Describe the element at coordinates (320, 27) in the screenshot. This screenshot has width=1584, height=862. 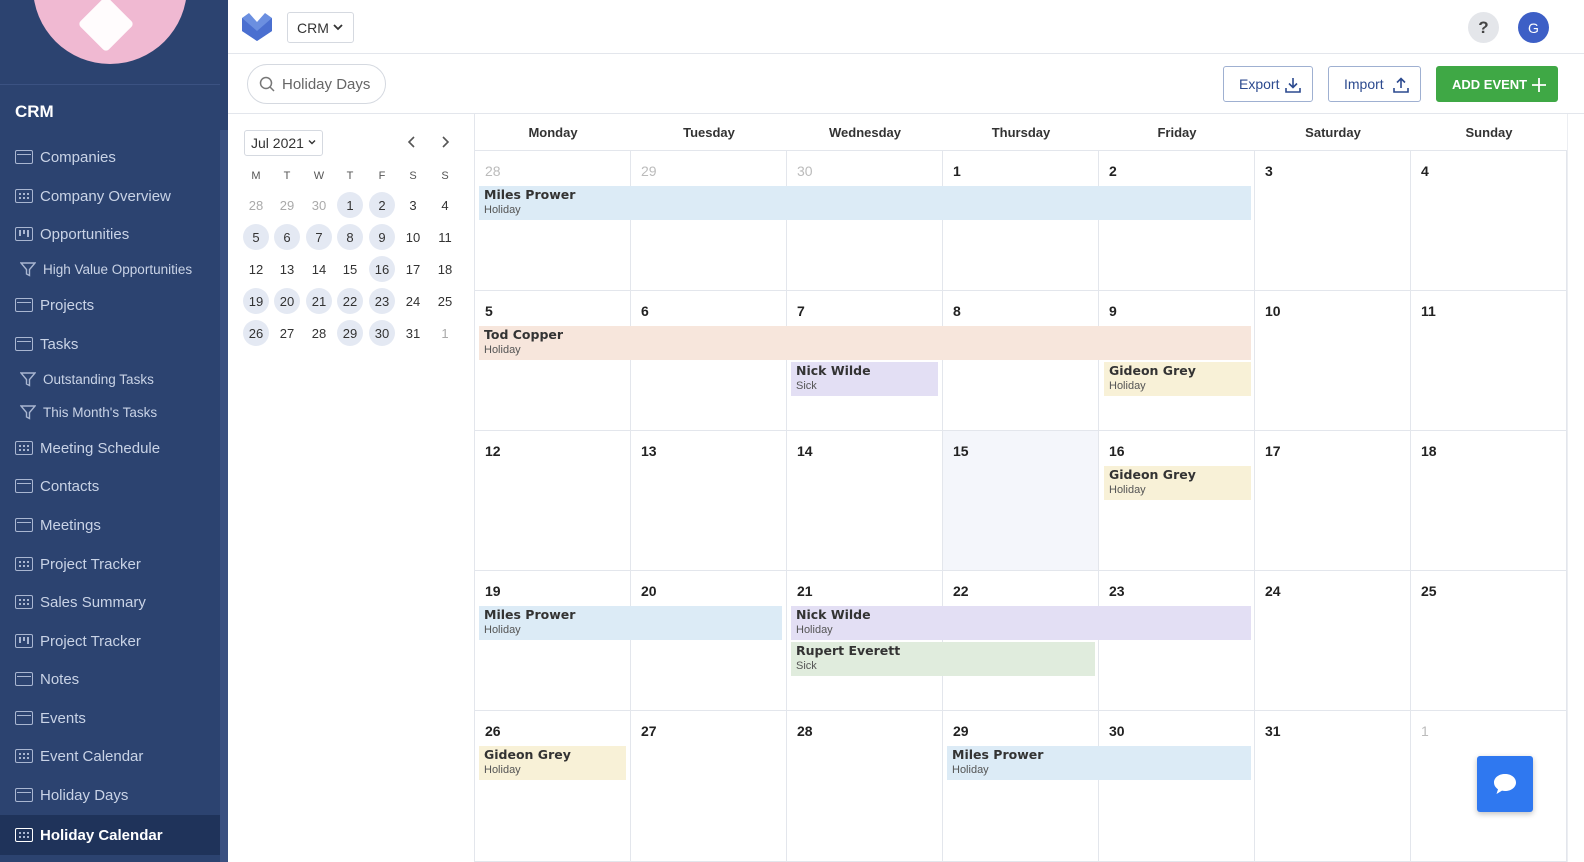
I see `app-select: CRM` at that location.